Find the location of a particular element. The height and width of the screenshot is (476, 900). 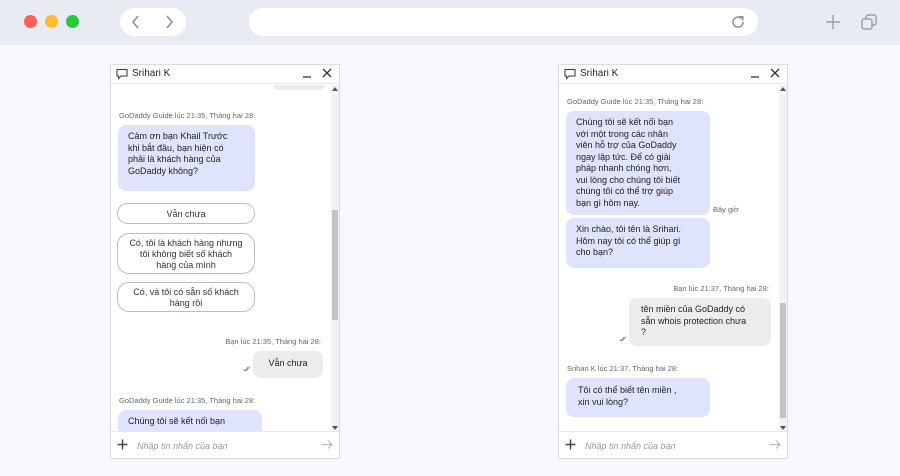

forward-icon is located at coordinates (170, 22).